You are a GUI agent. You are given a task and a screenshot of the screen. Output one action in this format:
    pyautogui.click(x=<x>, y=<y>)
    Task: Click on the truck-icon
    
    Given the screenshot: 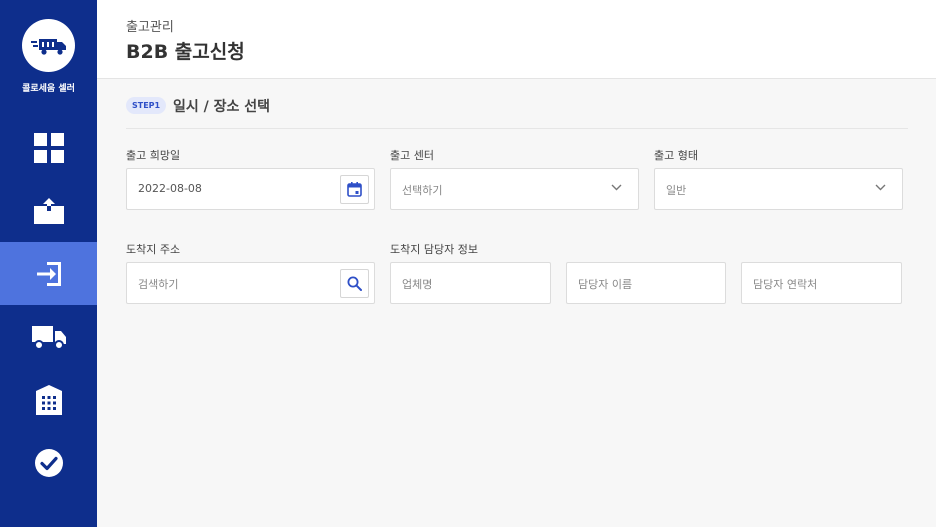 What is the action you would take?
    pyautogui.click(x=48, y=337)
    